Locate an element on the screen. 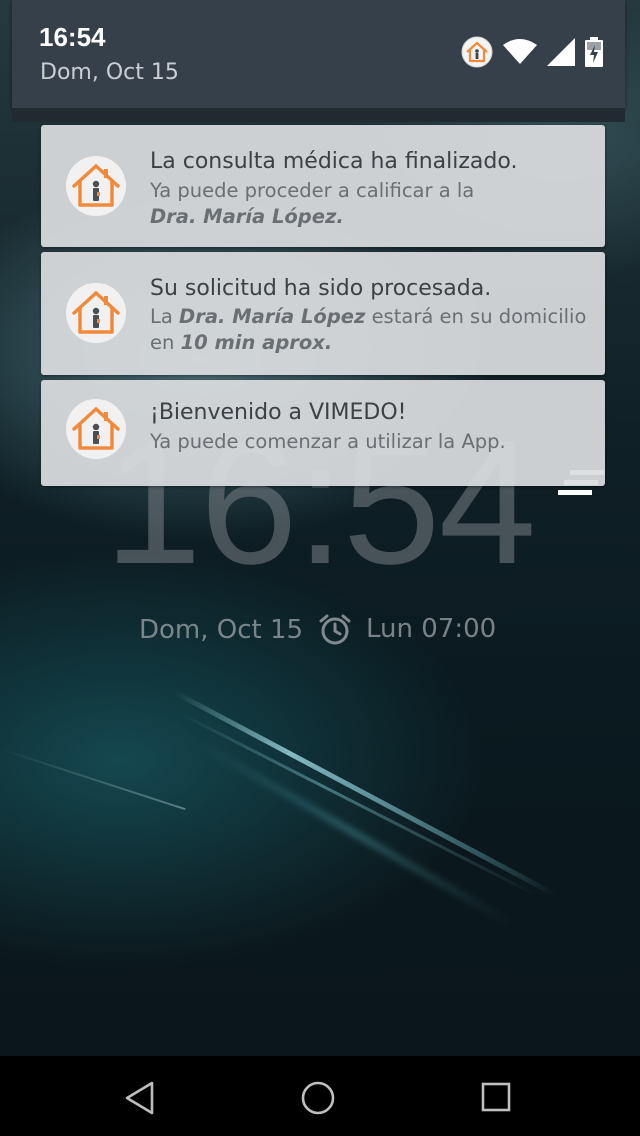 This screenshot has height=1136, width=640. status-date: Dom, Oct 15 is located at coordinates (109, 72).